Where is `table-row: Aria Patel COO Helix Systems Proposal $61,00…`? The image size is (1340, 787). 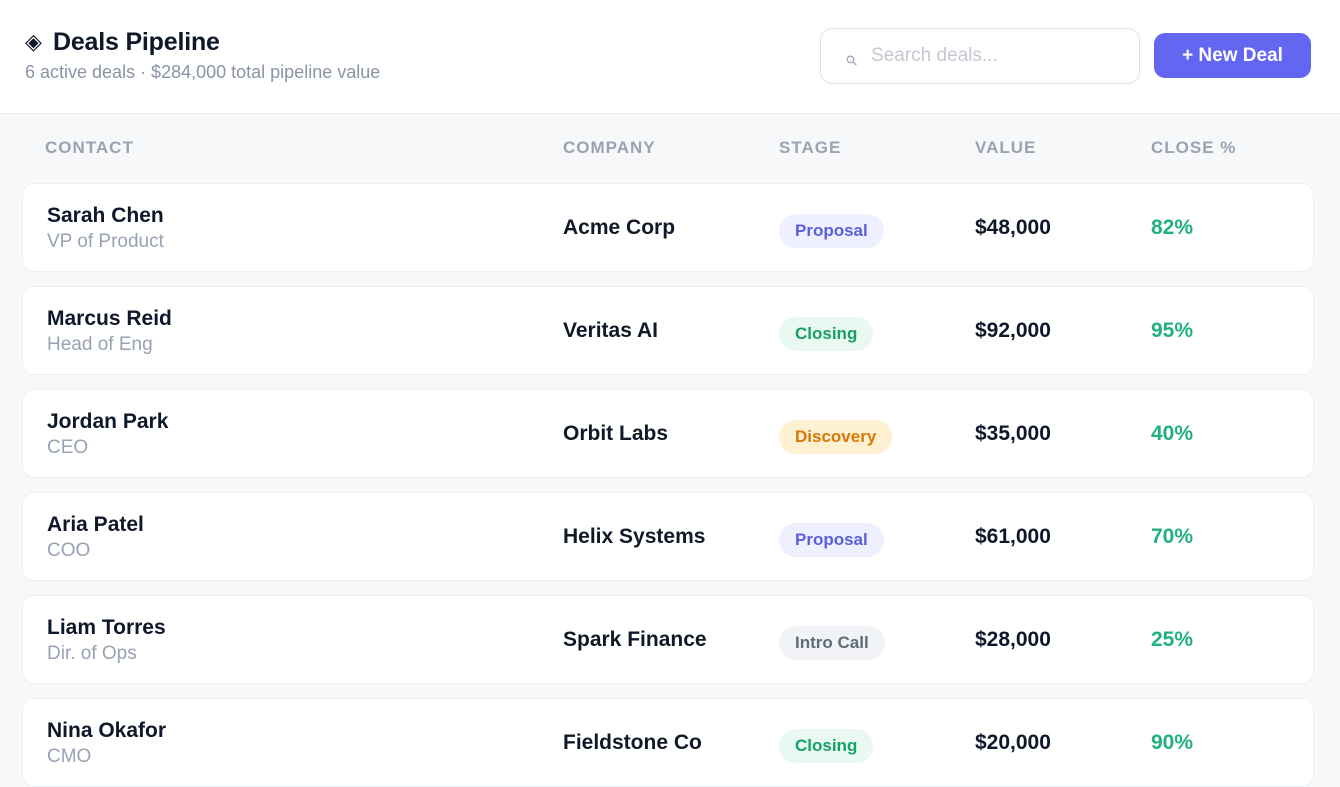 table-row: Aria Patel COO Helix Systems Proposal $61,00… is located at coordinates (668, 536).